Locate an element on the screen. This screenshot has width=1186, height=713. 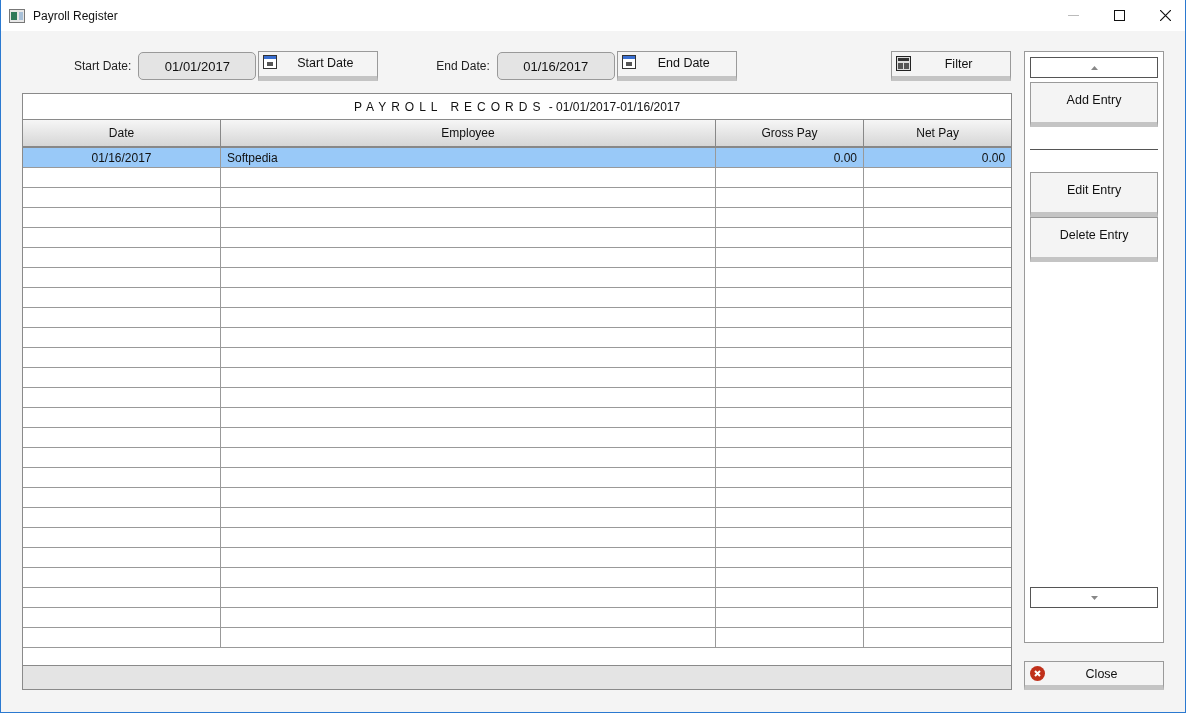
delete-entry-button: Delete Entry is located at coordinates (1094, 239).